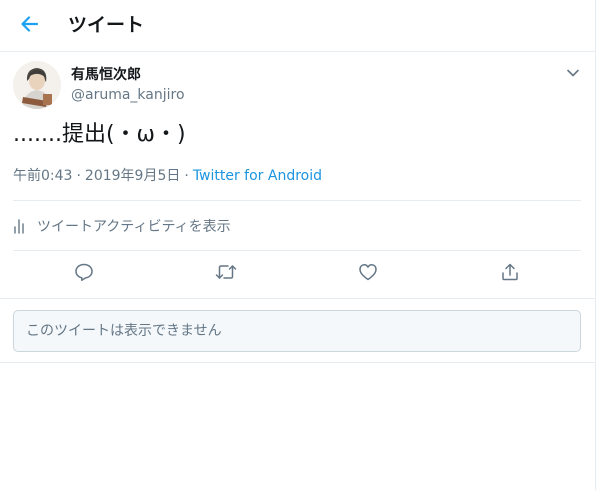 The image size is (597, 490). I want to click on tweet-activity-link: ツイートアクティビティを表示, so click(122, 226).